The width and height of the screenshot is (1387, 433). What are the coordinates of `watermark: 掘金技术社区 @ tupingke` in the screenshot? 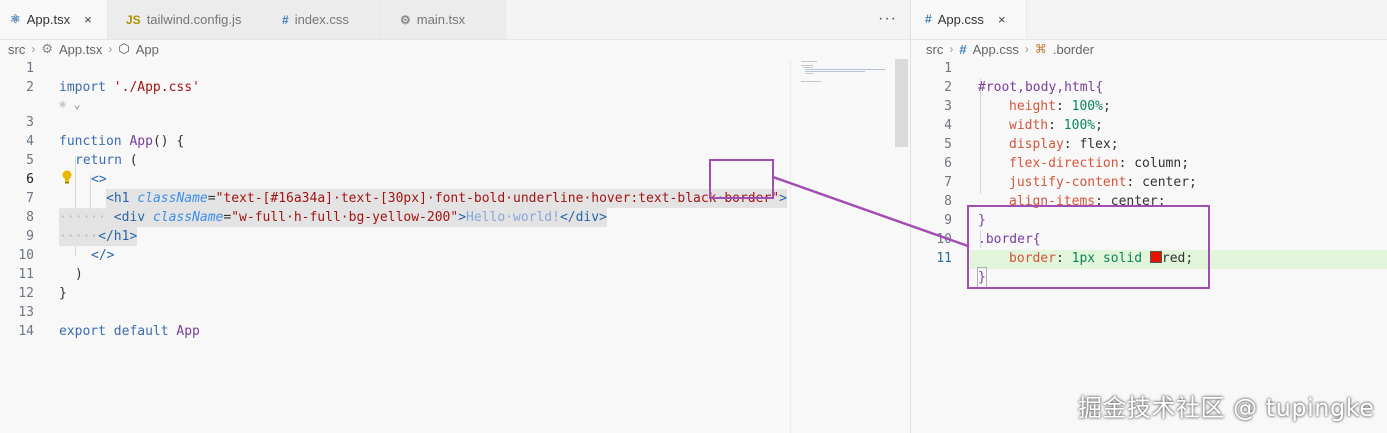 It's located at (1226, 408).